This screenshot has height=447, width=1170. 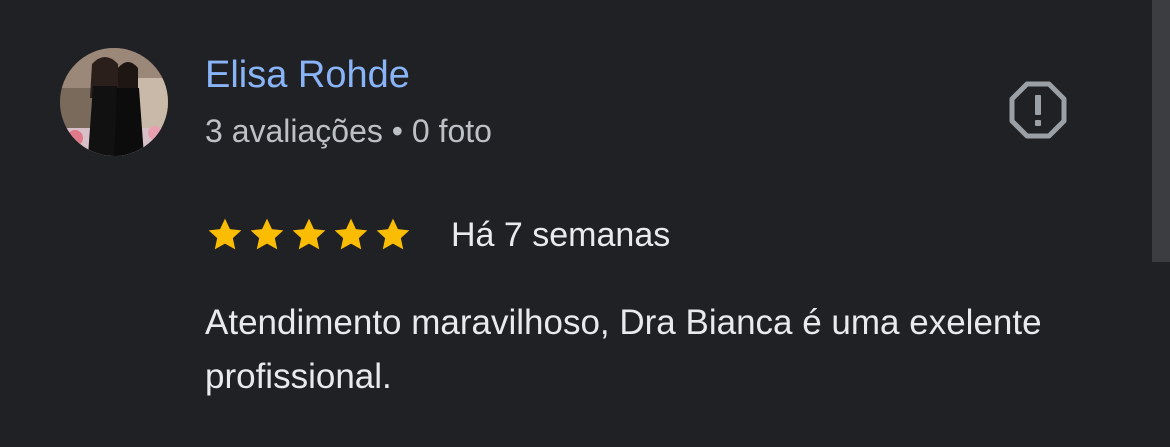 I want to click on rating-row: Há 7 semanas, so click(x=437, y=235).